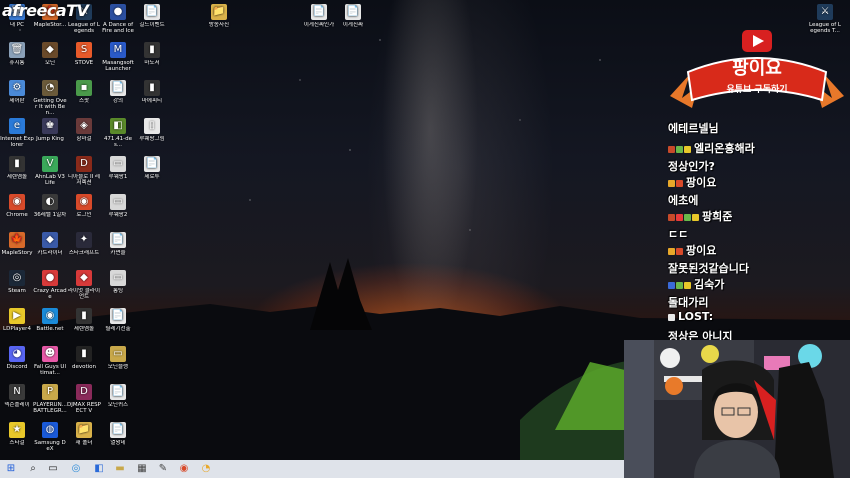 The height and width of the screenshot is (478, 850). What do you see at coordinates (50, 285) in the screenshot?
I see `desktop-icon: ● Crazy Arcade` at bounding box center [50, 285].